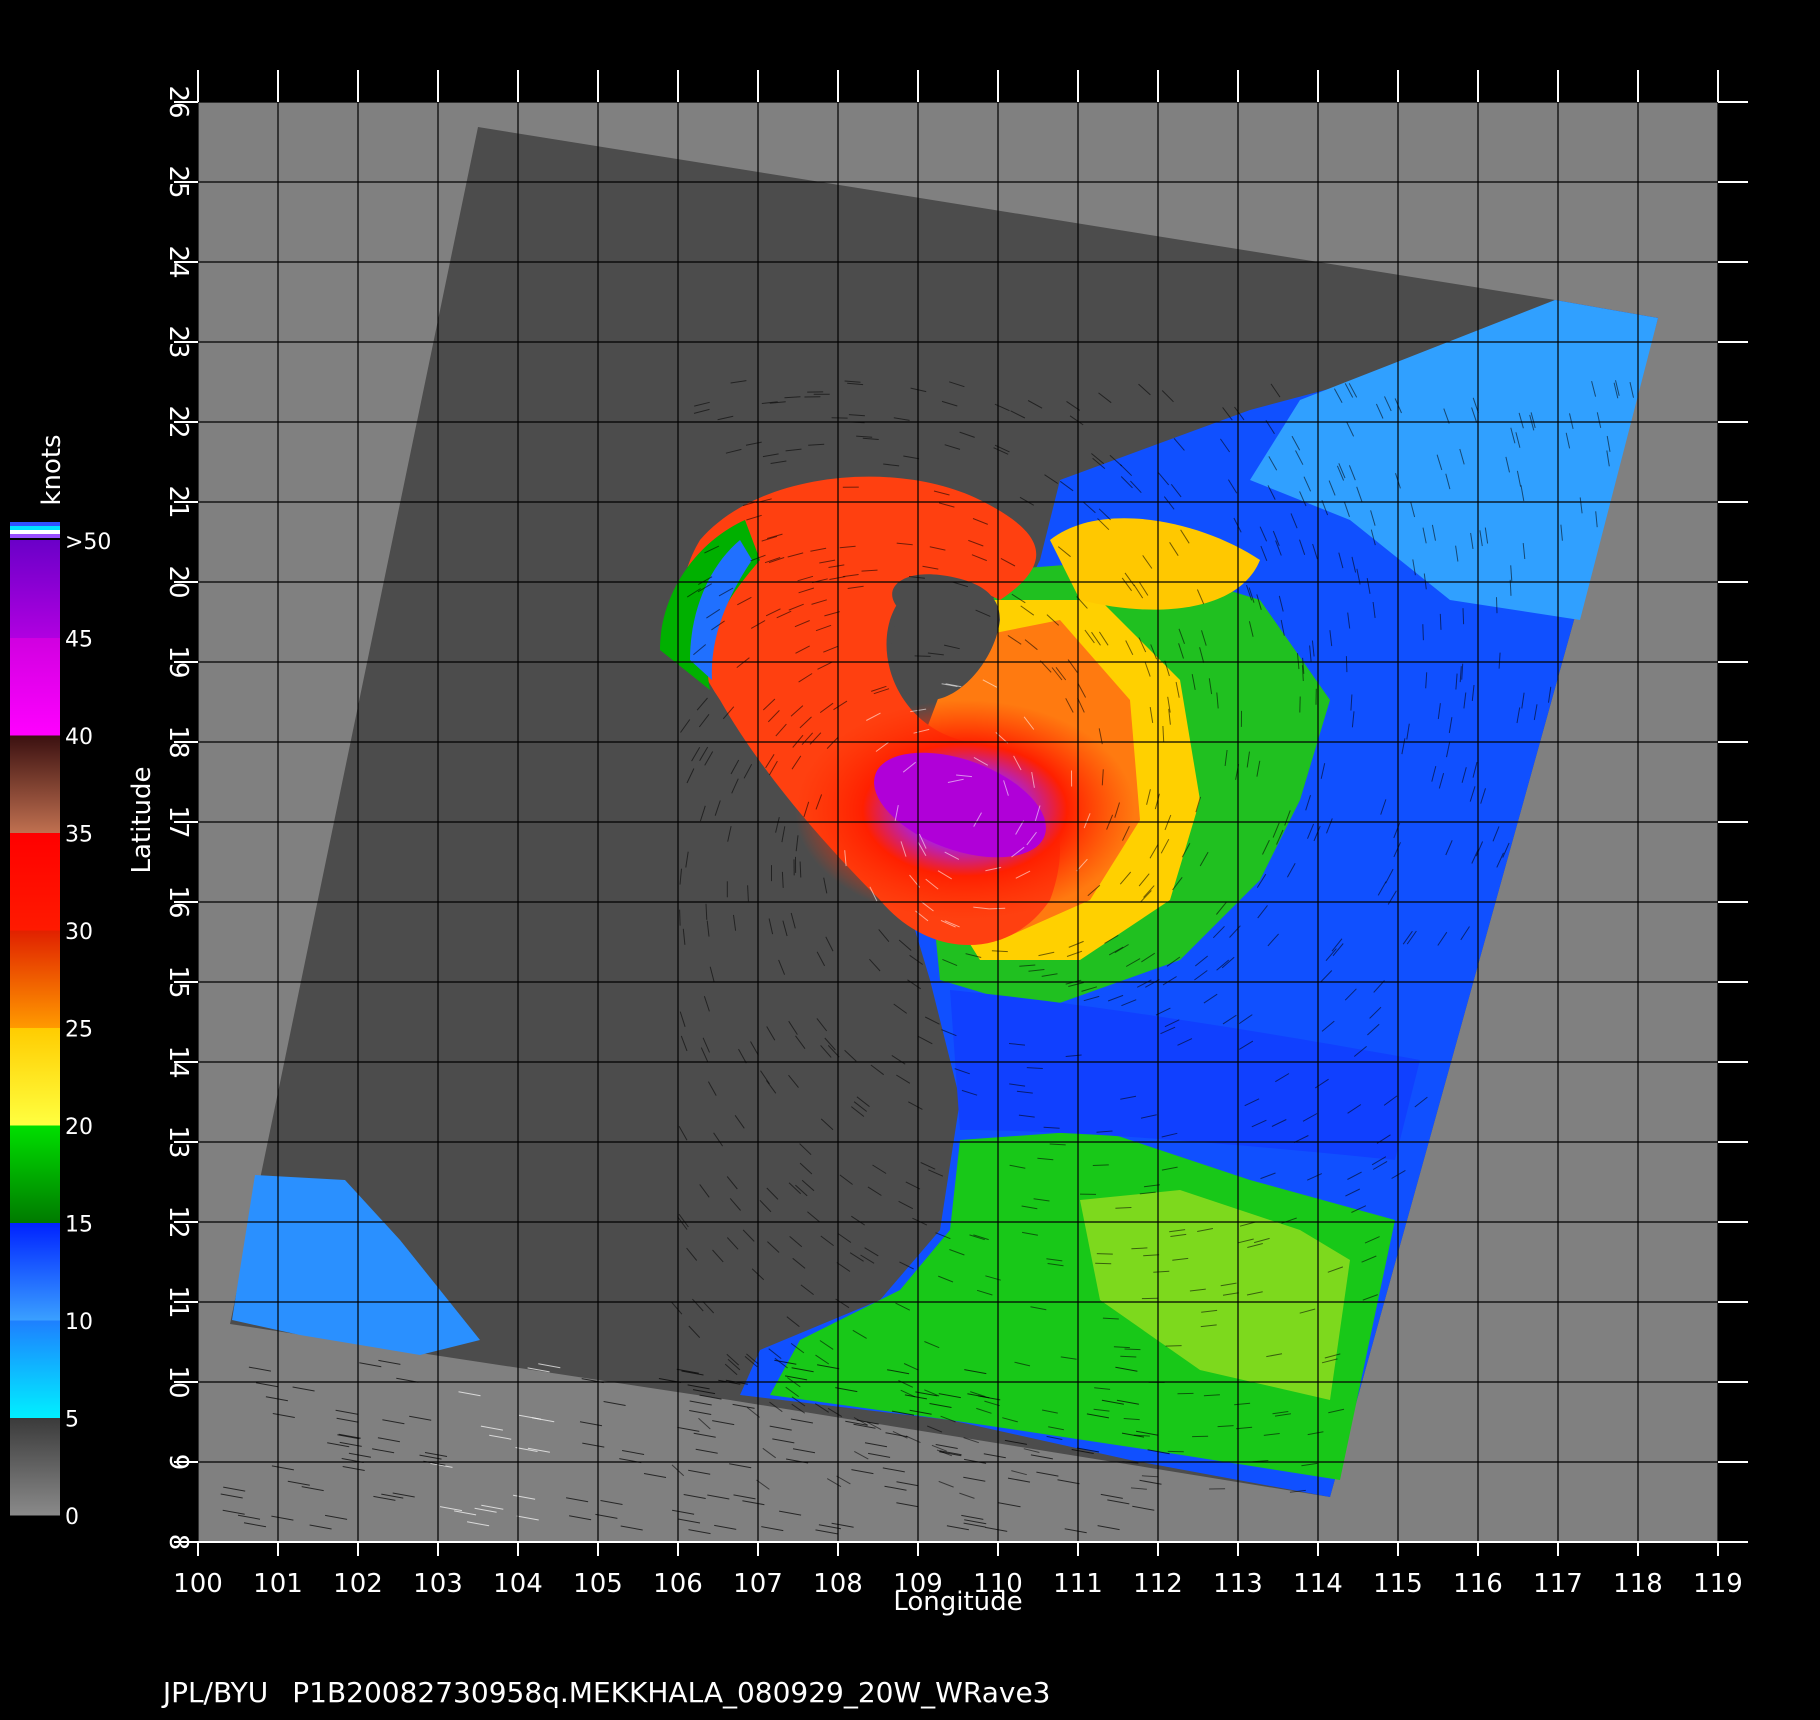 This screenshot has height=1720, width=1820. Describe the element at coordinates (178, 1301) in the screenshot. I see `y-tick-label: 11` at that location.